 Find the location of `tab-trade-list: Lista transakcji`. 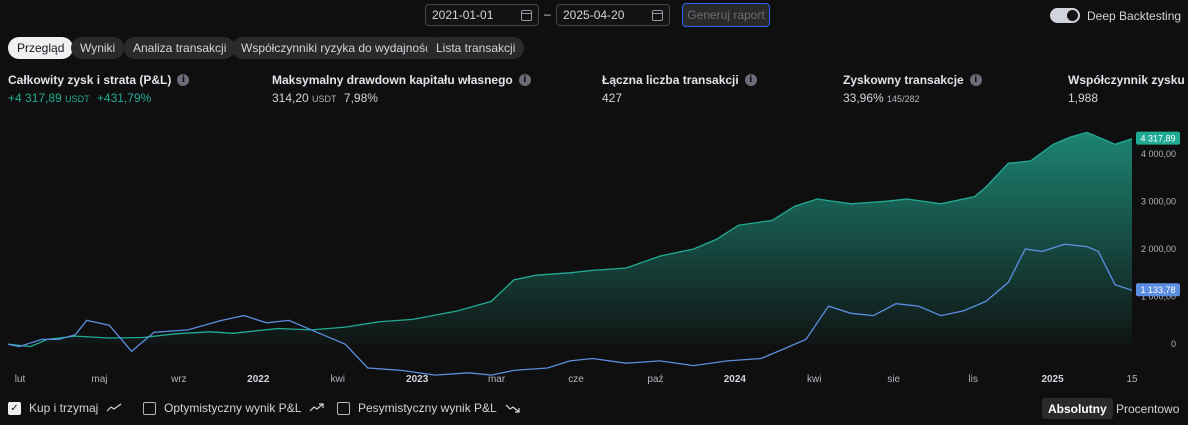

tab-trade-list: Lista transakcji is located at coordinates (476, 48).